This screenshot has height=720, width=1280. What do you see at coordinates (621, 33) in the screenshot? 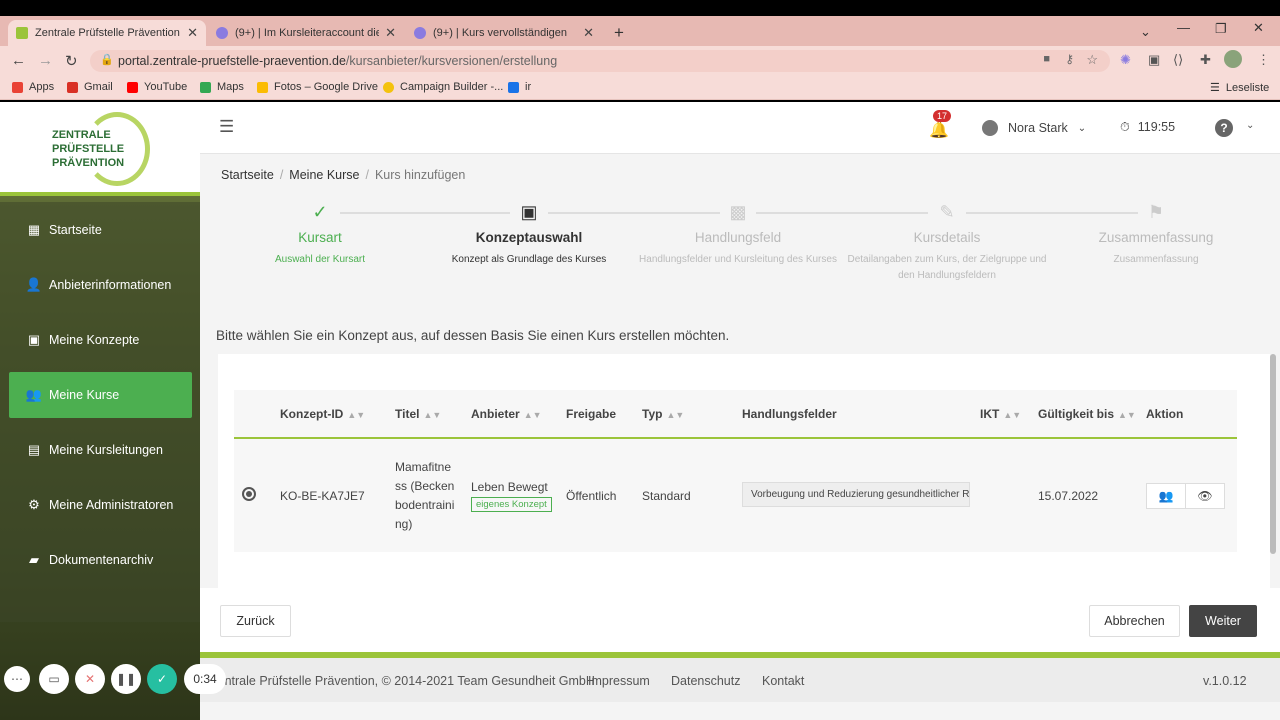
I see `new-tab-button: +` at bounding box center [621, 33].